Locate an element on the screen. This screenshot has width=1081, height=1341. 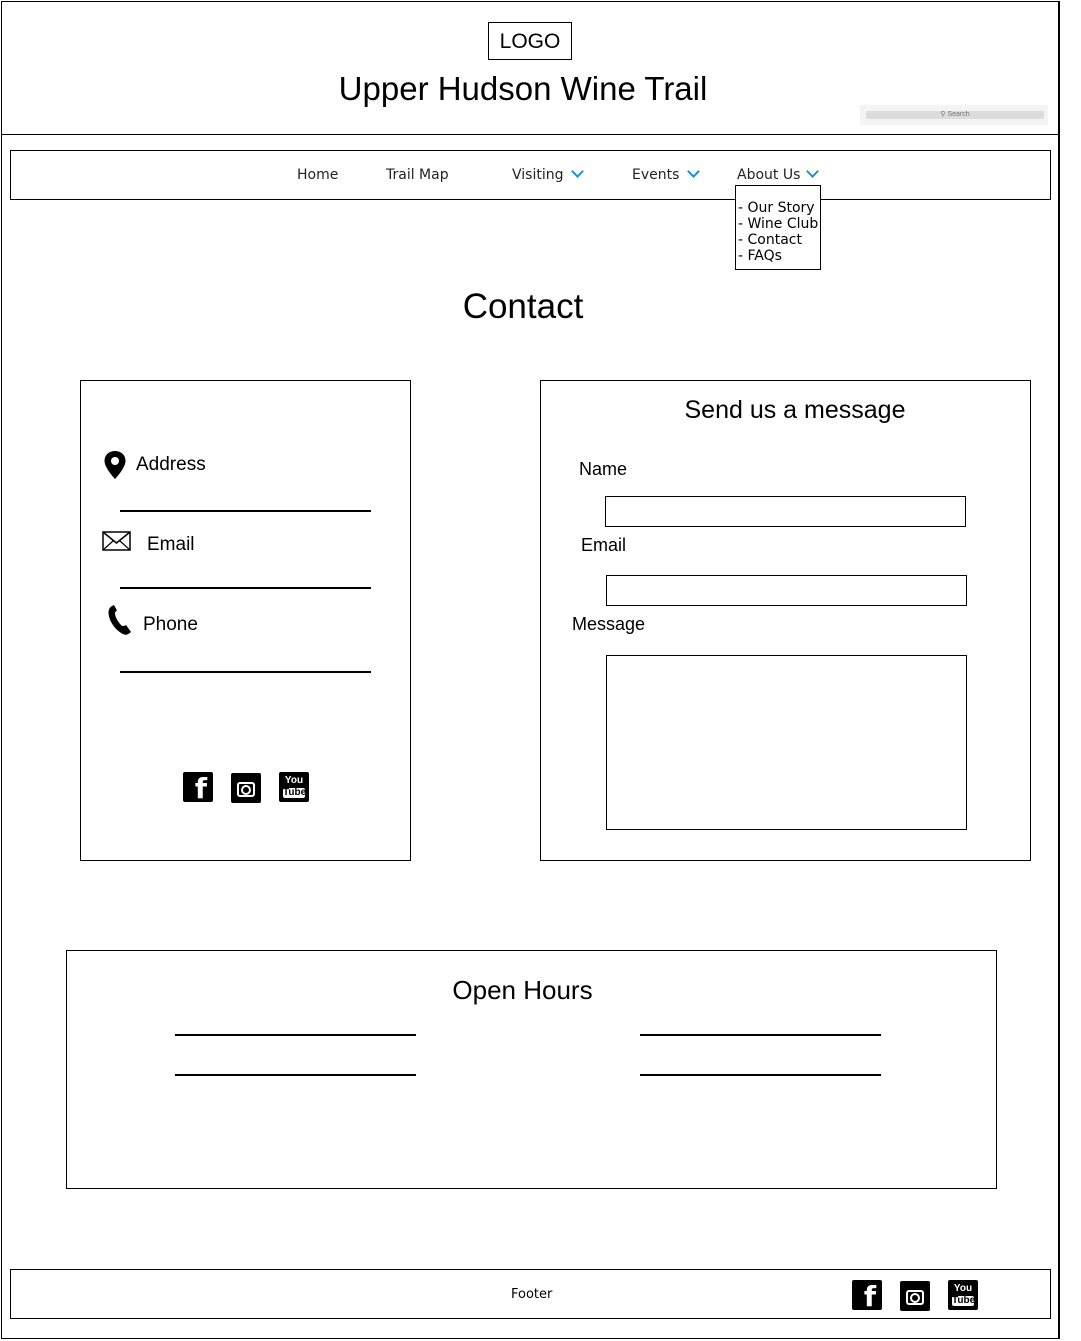
site-title: Upper Hudson Wine Trail is located at coordinates (523, 88).